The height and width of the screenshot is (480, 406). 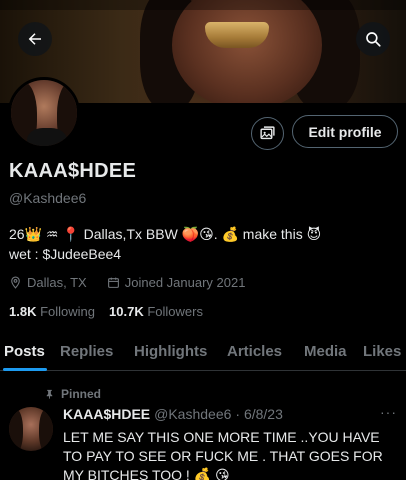 What do you see at coordinates (345, 131) in the screenshot?
I see `edit-profile-button: Edit profile` at bounding box center [345, 131].